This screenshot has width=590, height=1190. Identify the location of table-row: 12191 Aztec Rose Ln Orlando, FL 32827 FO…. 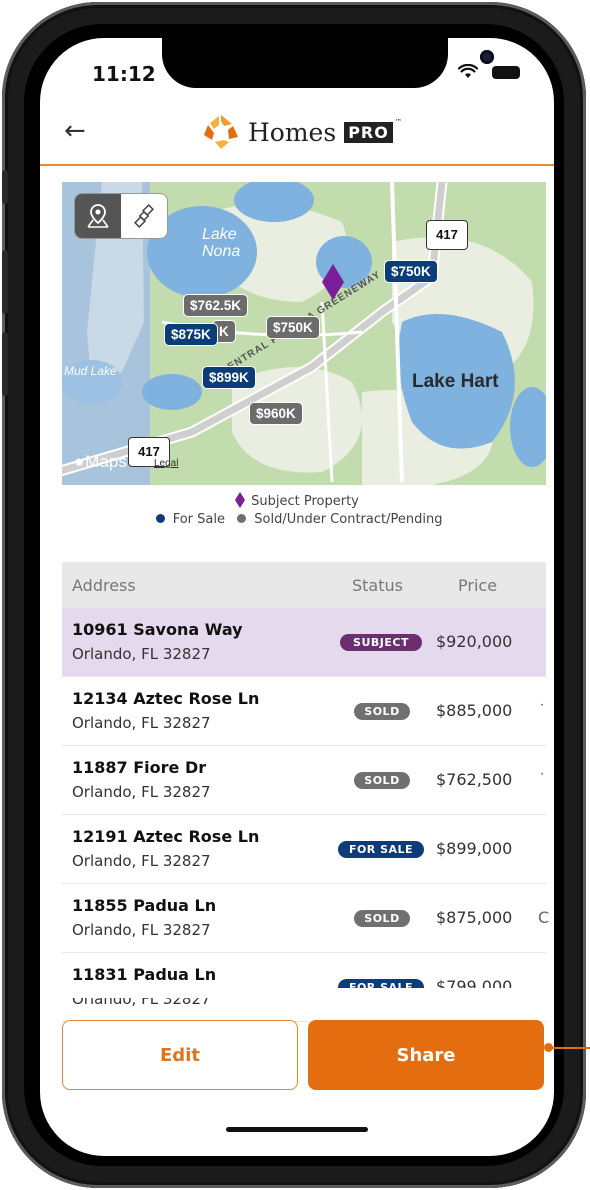
(304, 849).